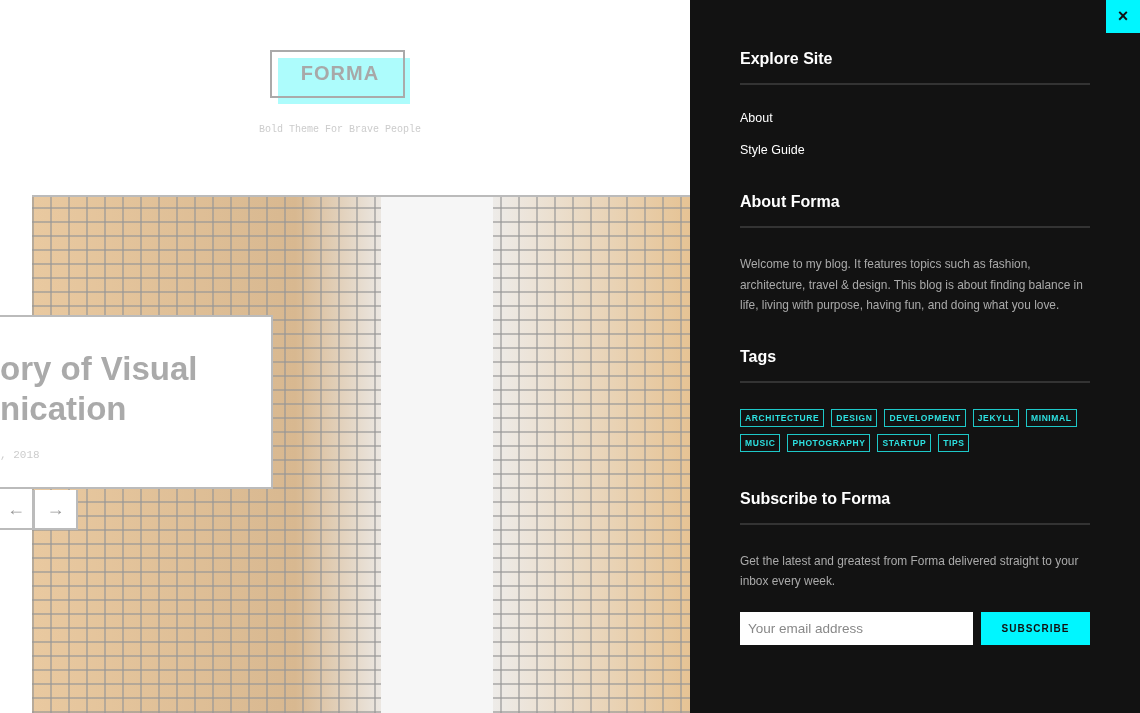 Image resolution: width=1140 pixels, height=713 pixels. Describe the element at coordinates (816, 498) in the screenshot. I see `section-heading: Subscribe to Forma` at that location.